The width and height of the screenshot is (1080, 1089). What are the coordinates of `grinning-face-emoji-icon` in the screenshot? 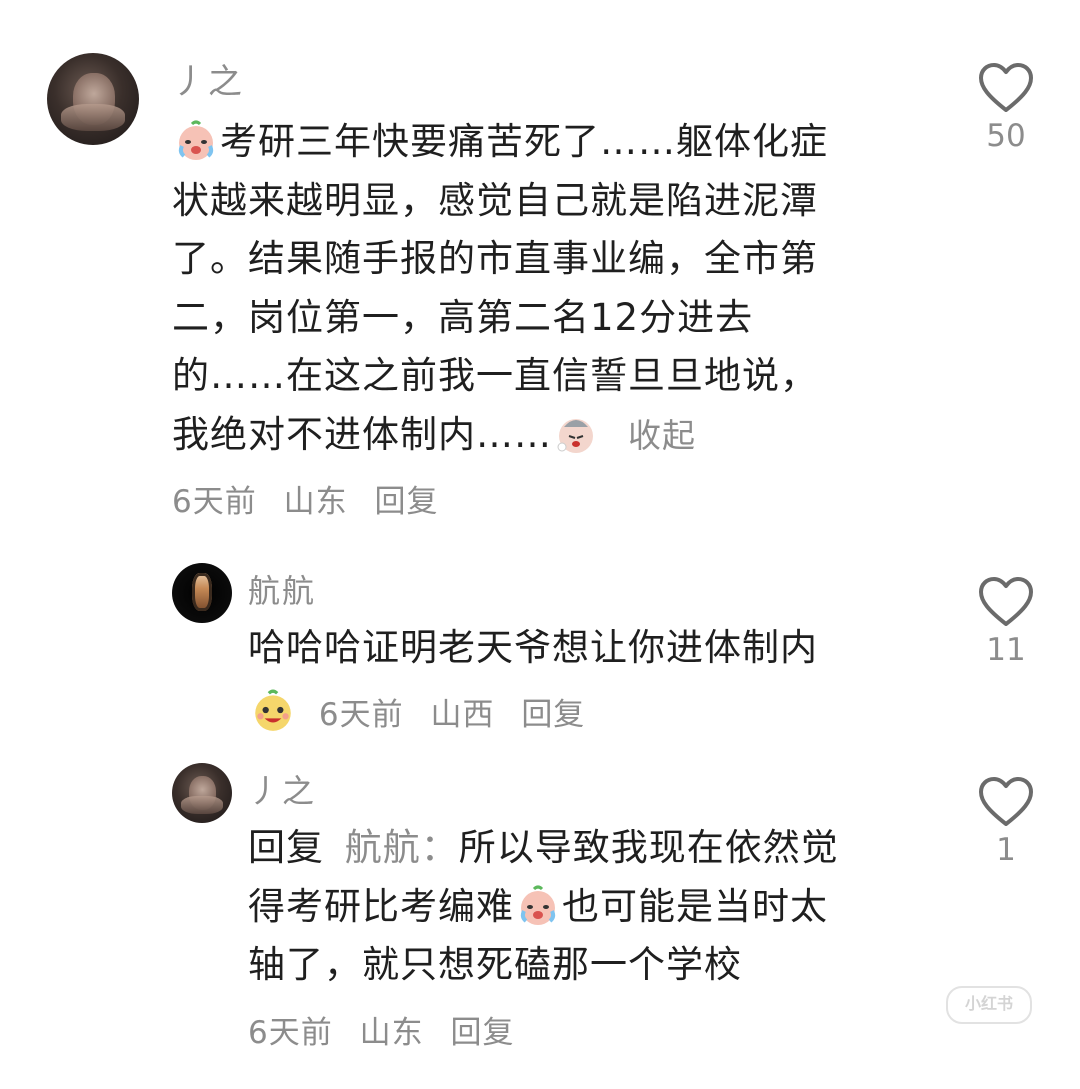 It's located at (273, 710).